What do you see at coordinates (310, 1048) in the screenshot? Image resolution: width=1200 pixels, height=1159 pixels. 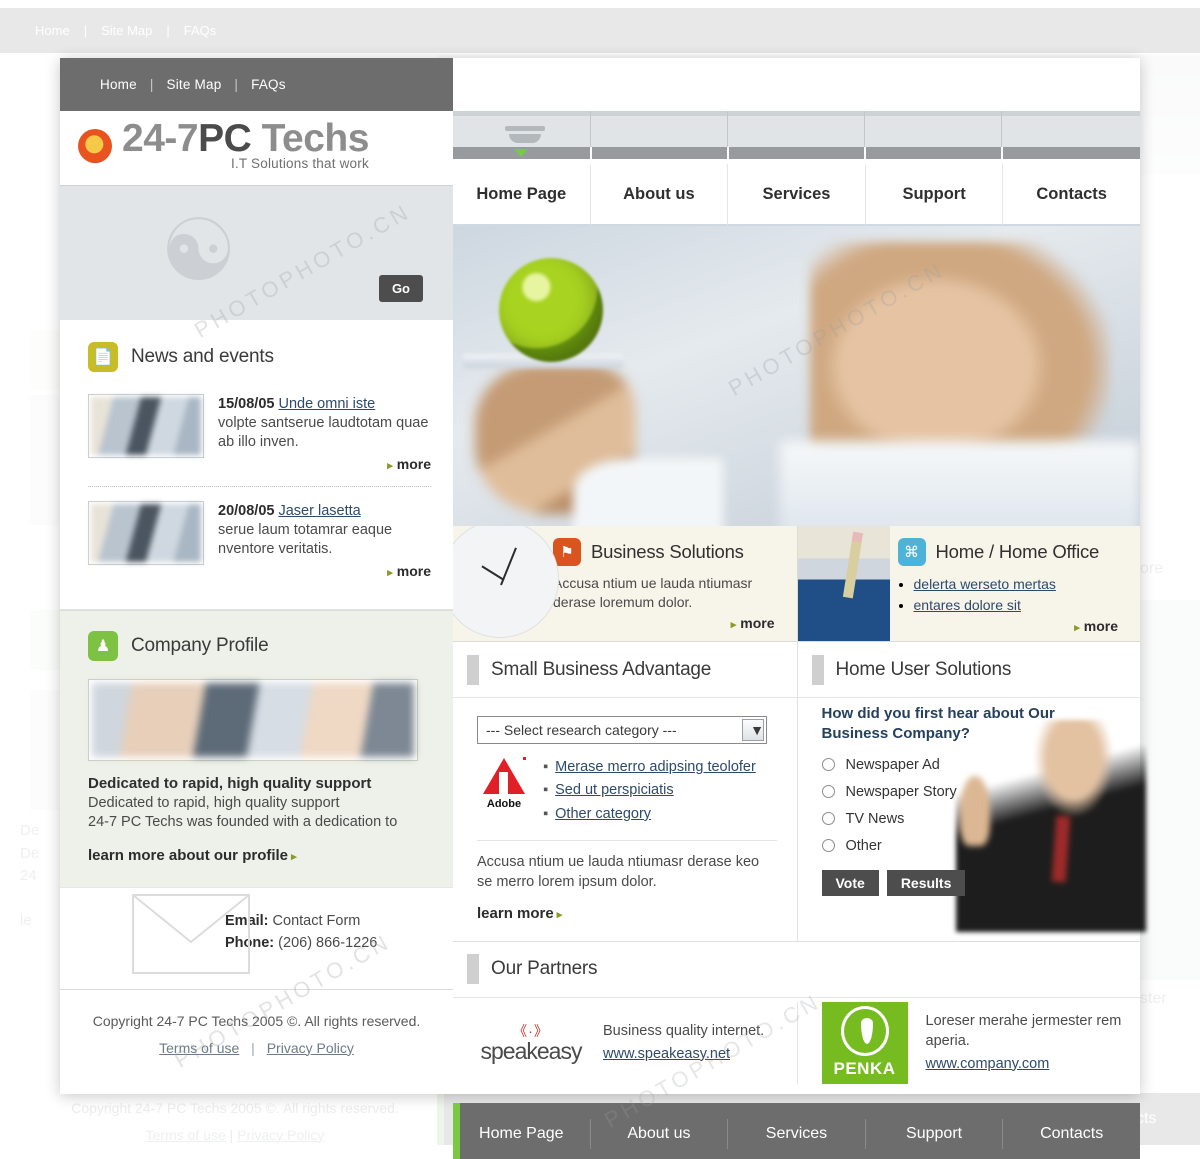 I see `privacy-link: Privacy Policy` at bounding box center [310, 1048].